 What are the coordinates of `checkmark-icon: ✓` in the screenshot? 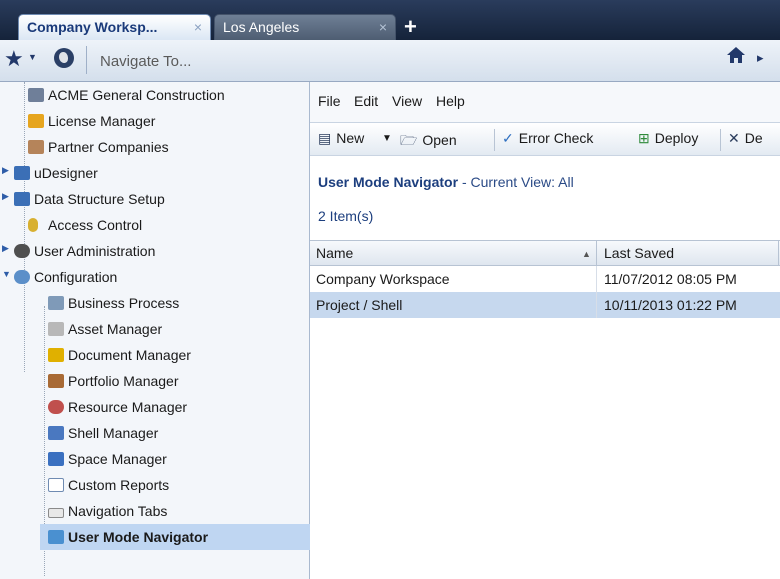 It's located at (508, 138).